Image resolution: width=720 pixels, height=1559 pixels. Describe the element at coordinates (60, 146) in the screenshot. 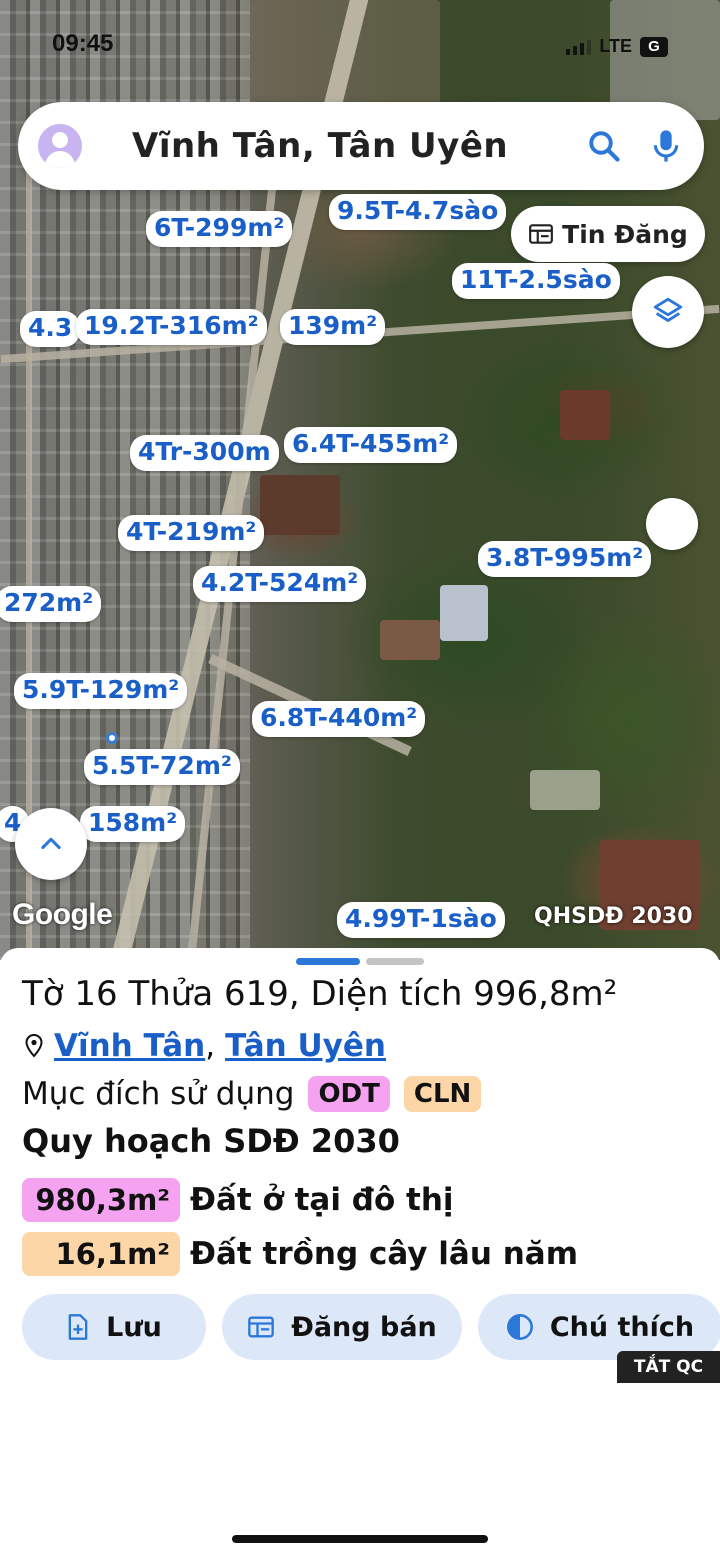

I see `avatar` at that location.